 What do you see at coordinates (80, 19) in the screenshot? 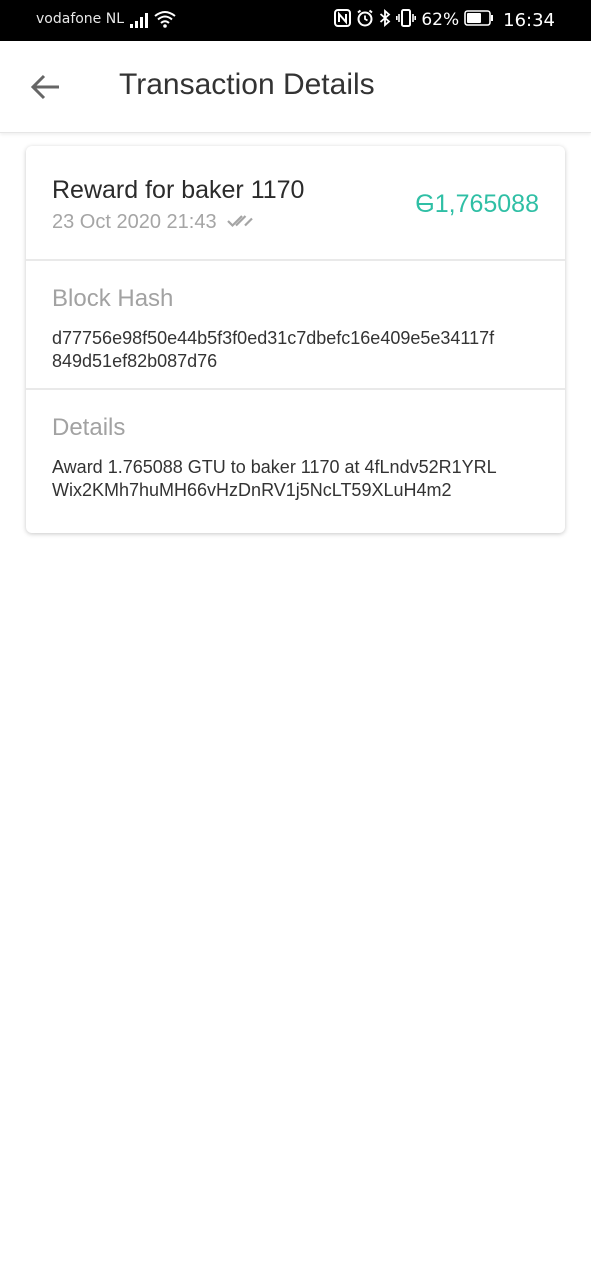
I see `carrier-label: vodafone NL` at bounding box center [80, 19].